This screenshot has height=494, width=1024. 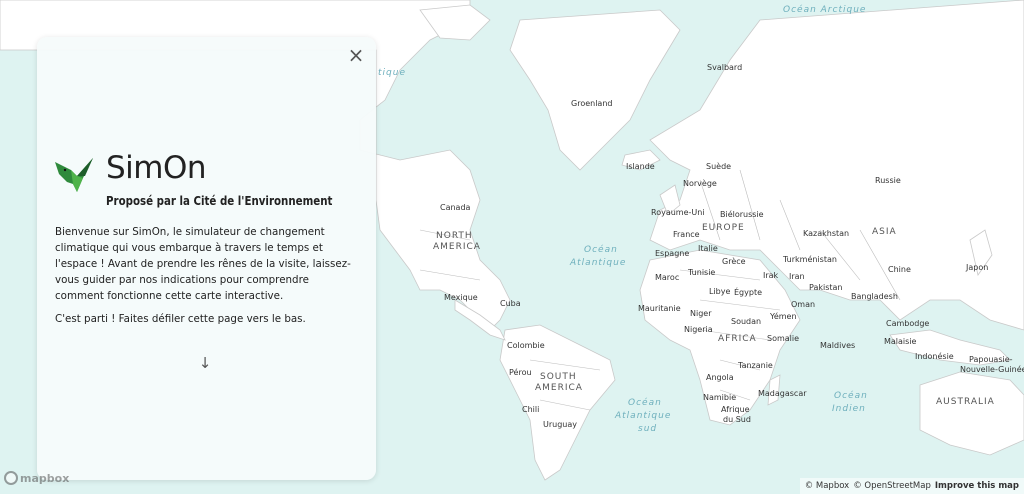 What do you see at coordinates (888, 180) in the screenshot?
I see `label-russie: Russie` at bounding box center [888, 180].